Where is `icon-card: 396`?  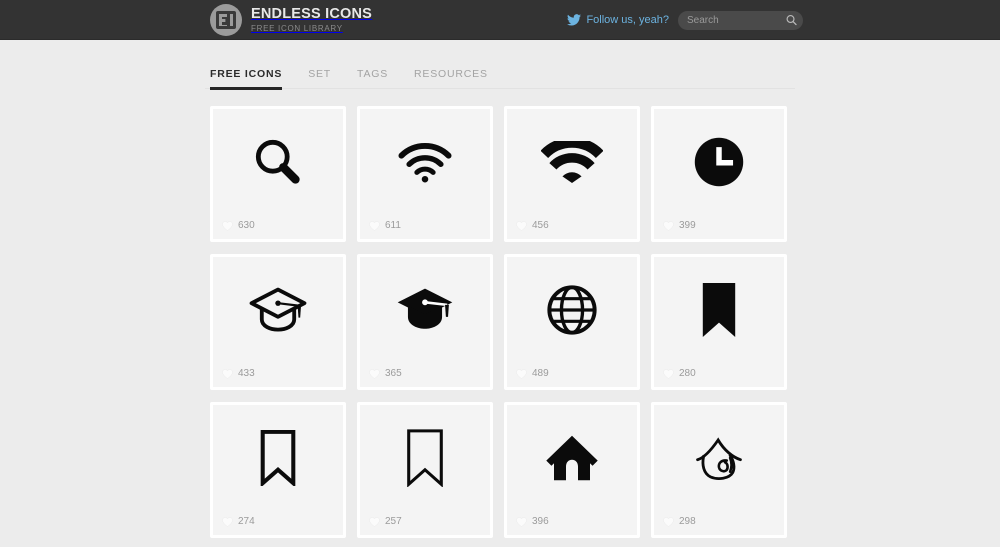 icon-card: 396 is located at coordinates (572, 470).